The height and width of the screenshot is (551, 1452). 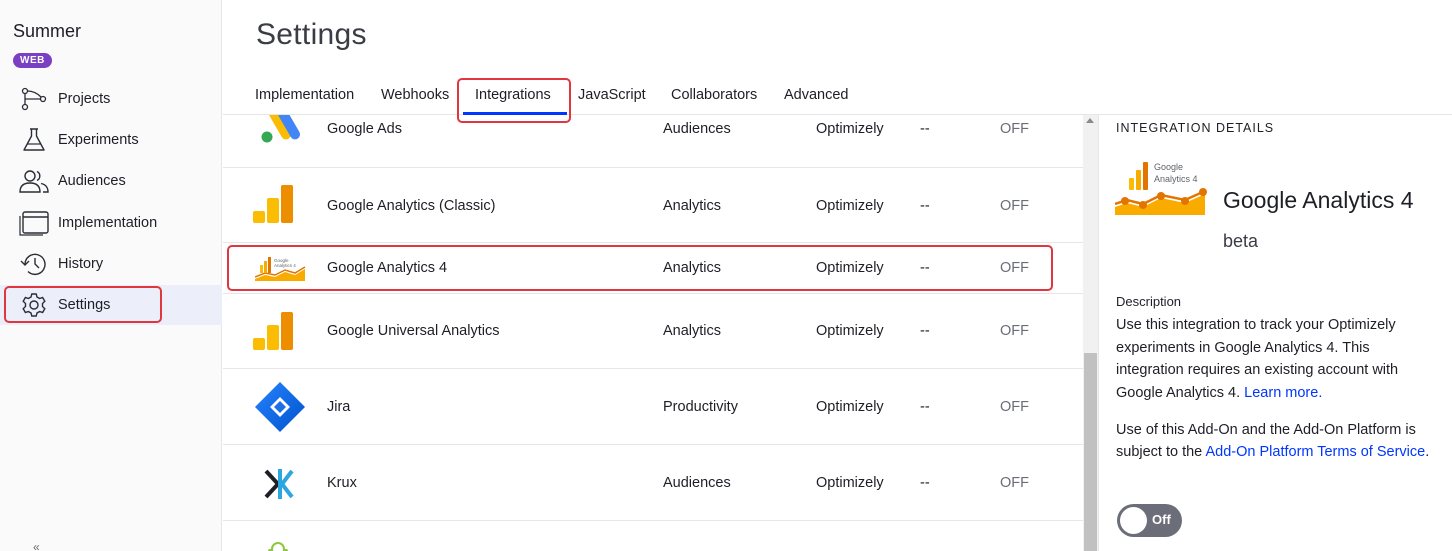 What do you see at coordinates (1315, 452) in the screenshot?
I see `terms-of-service-link: Add-On Platform Terms of Service` at bounding box center [1315, 452].